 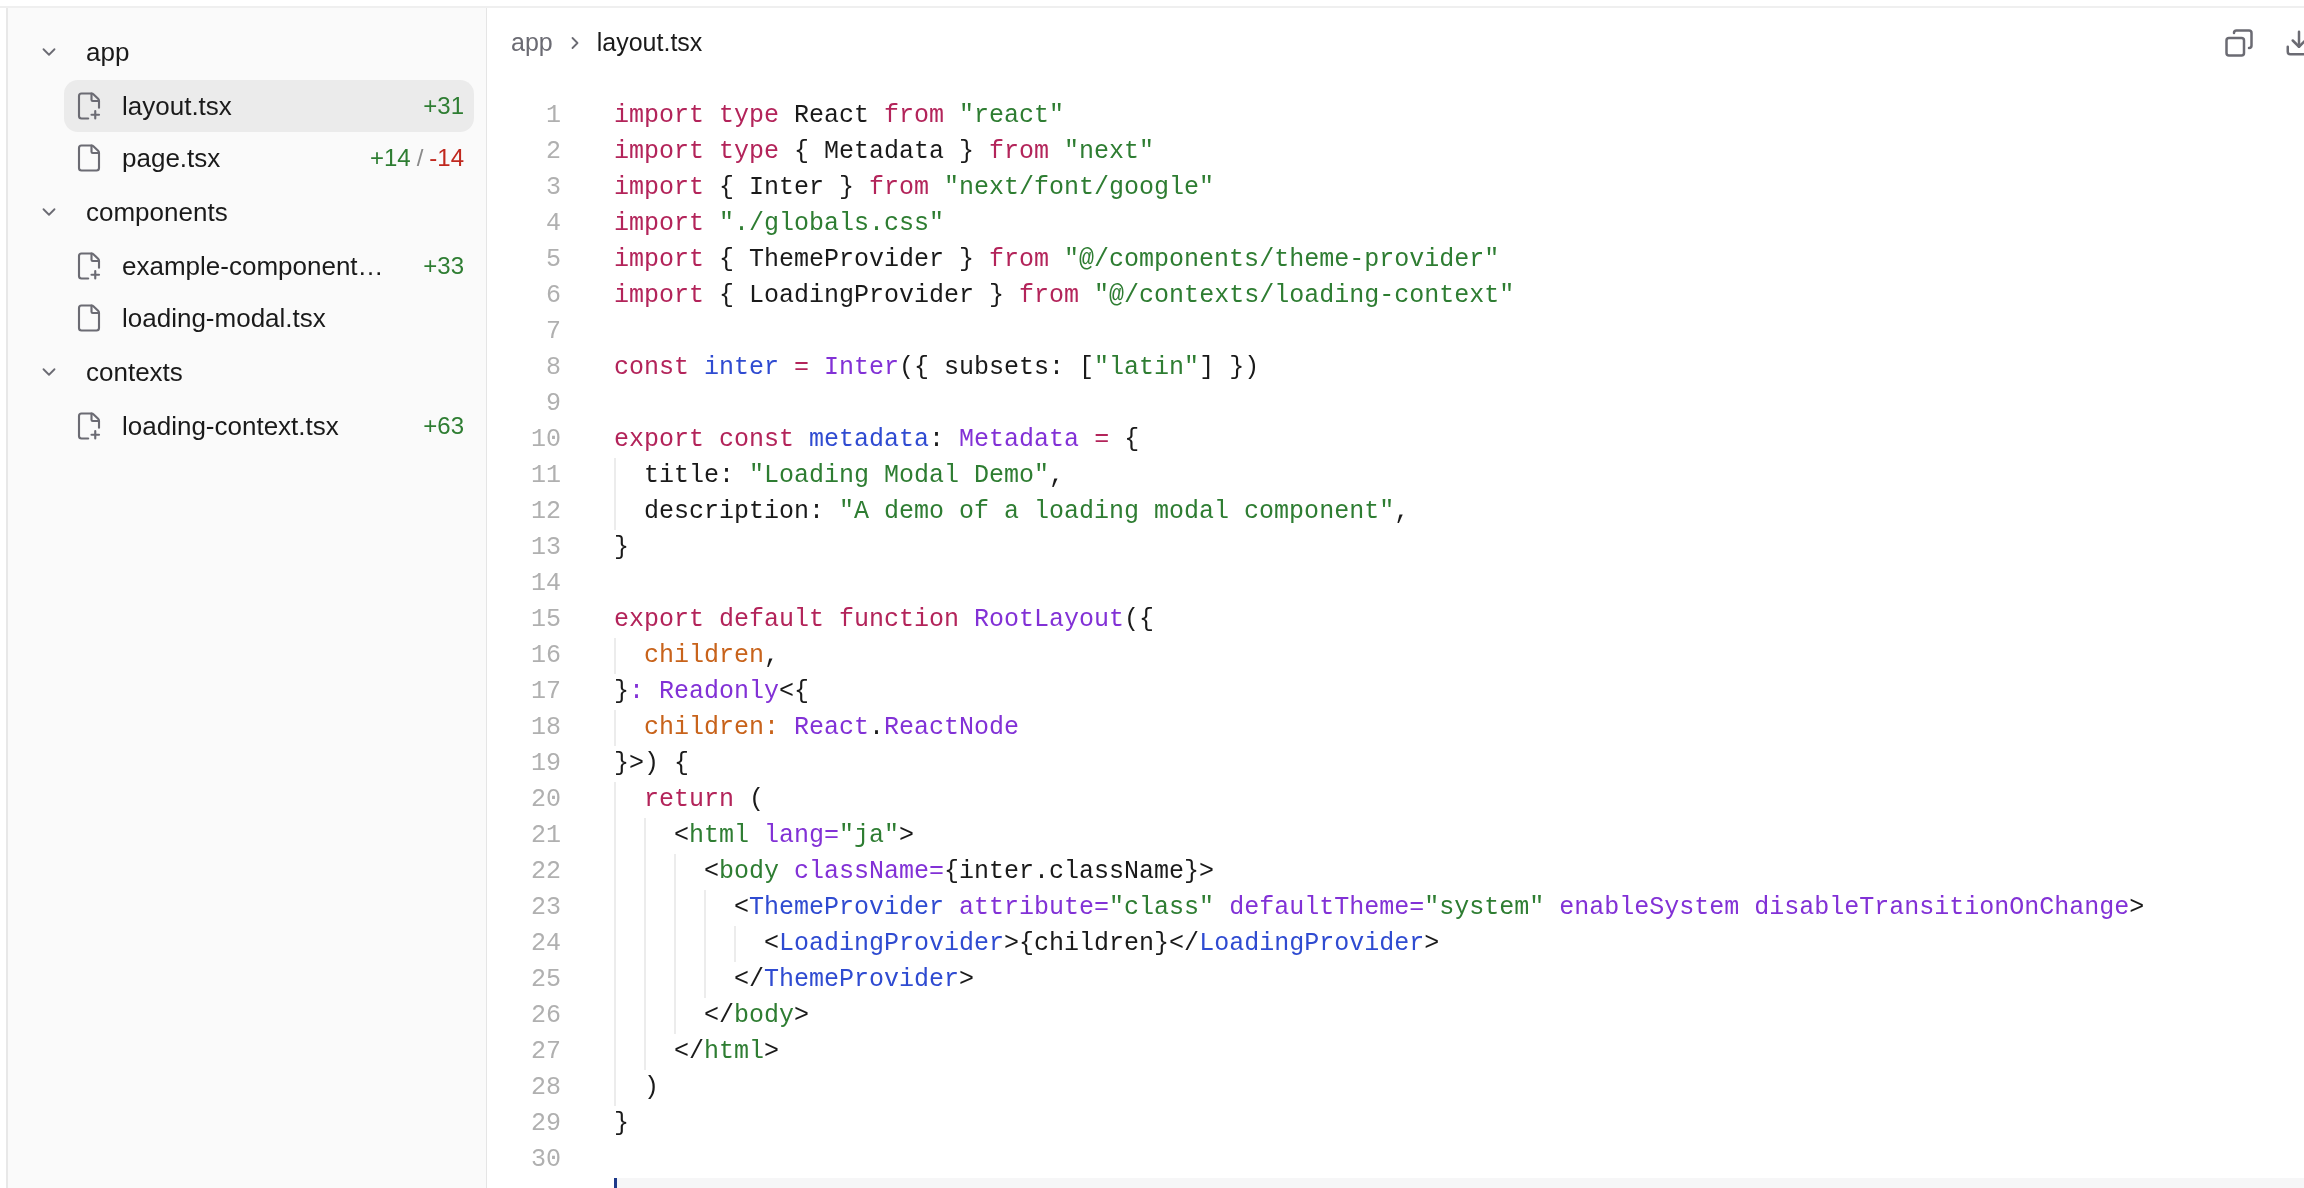 I want to click on file-name: loading-context.tsx, so click(x=231, y=426).